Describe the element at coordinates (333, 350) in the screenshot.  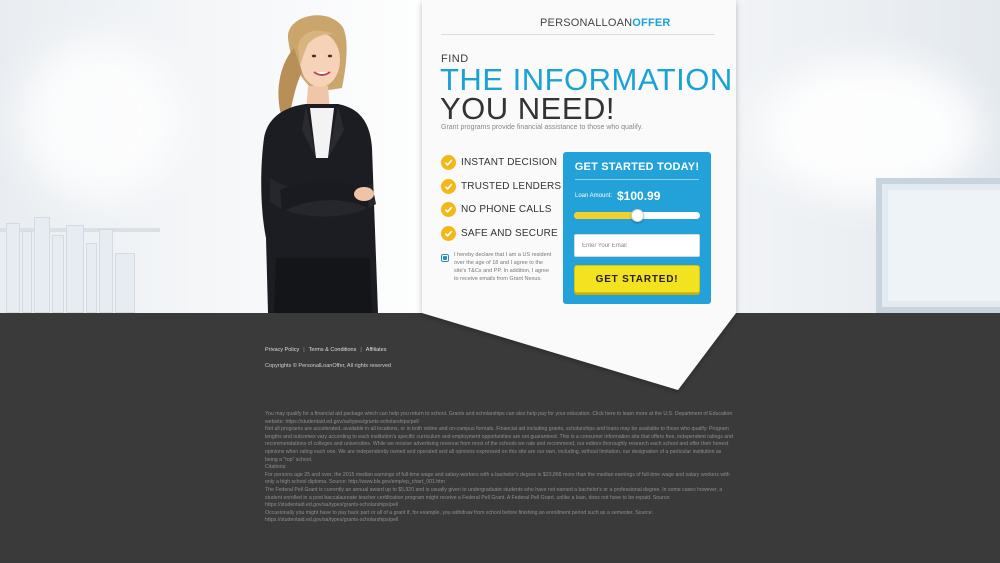
I see `footer-link-terms: Terms & Conditions` at that location.